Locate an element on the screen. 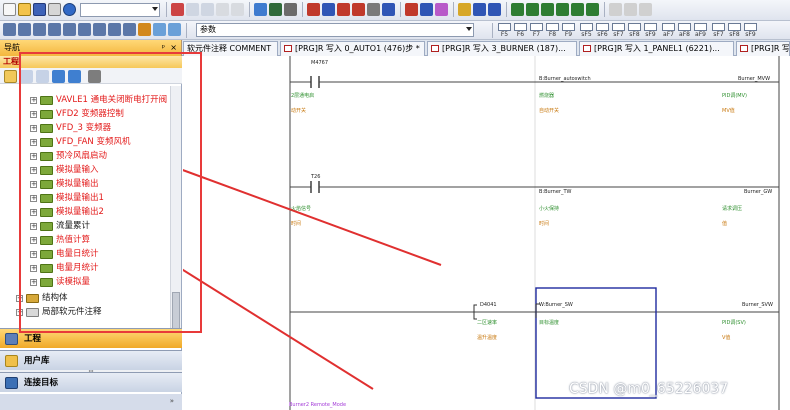 The width and height of the screenshot is (790, 410). tab-more: [PRG]R 写 is located at coordinates (763, 48).